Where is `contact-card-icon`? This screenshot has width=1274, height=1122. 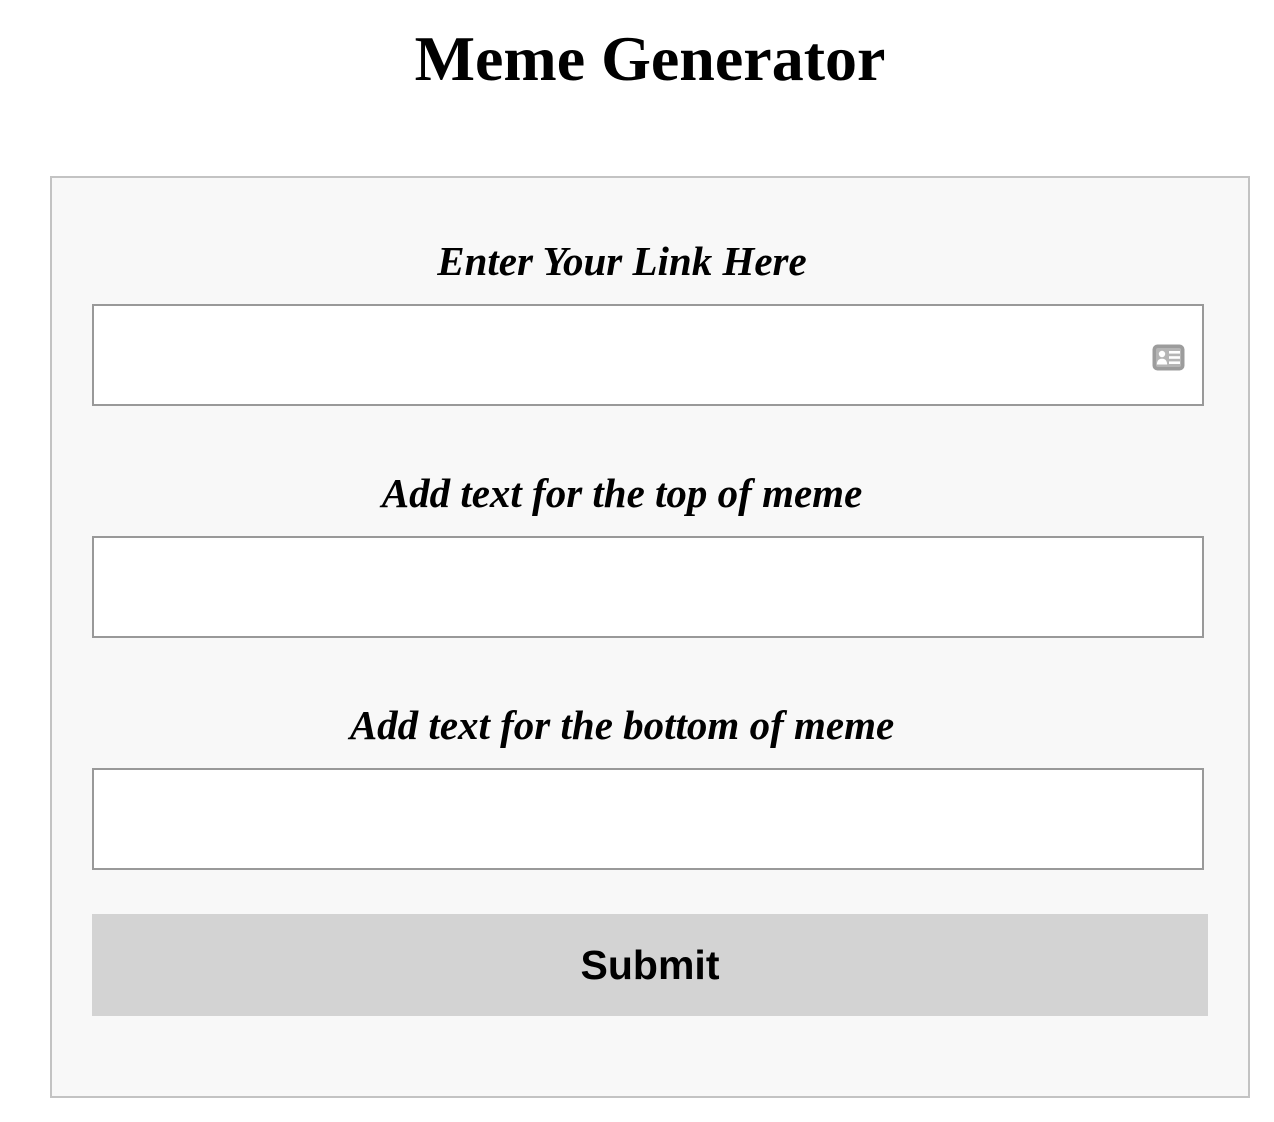 contact-card-icon is located at coordinates (1168, 357).